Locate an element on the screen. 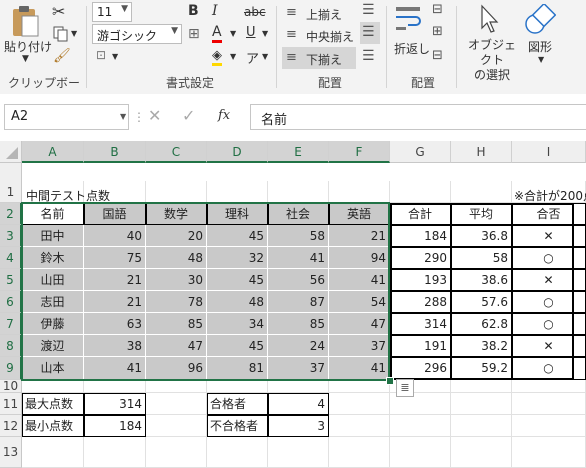 Image resolution: width=586 pixels, height=468 pixels. outdent-icon: ⊟ is located at coordinates (437, 55).